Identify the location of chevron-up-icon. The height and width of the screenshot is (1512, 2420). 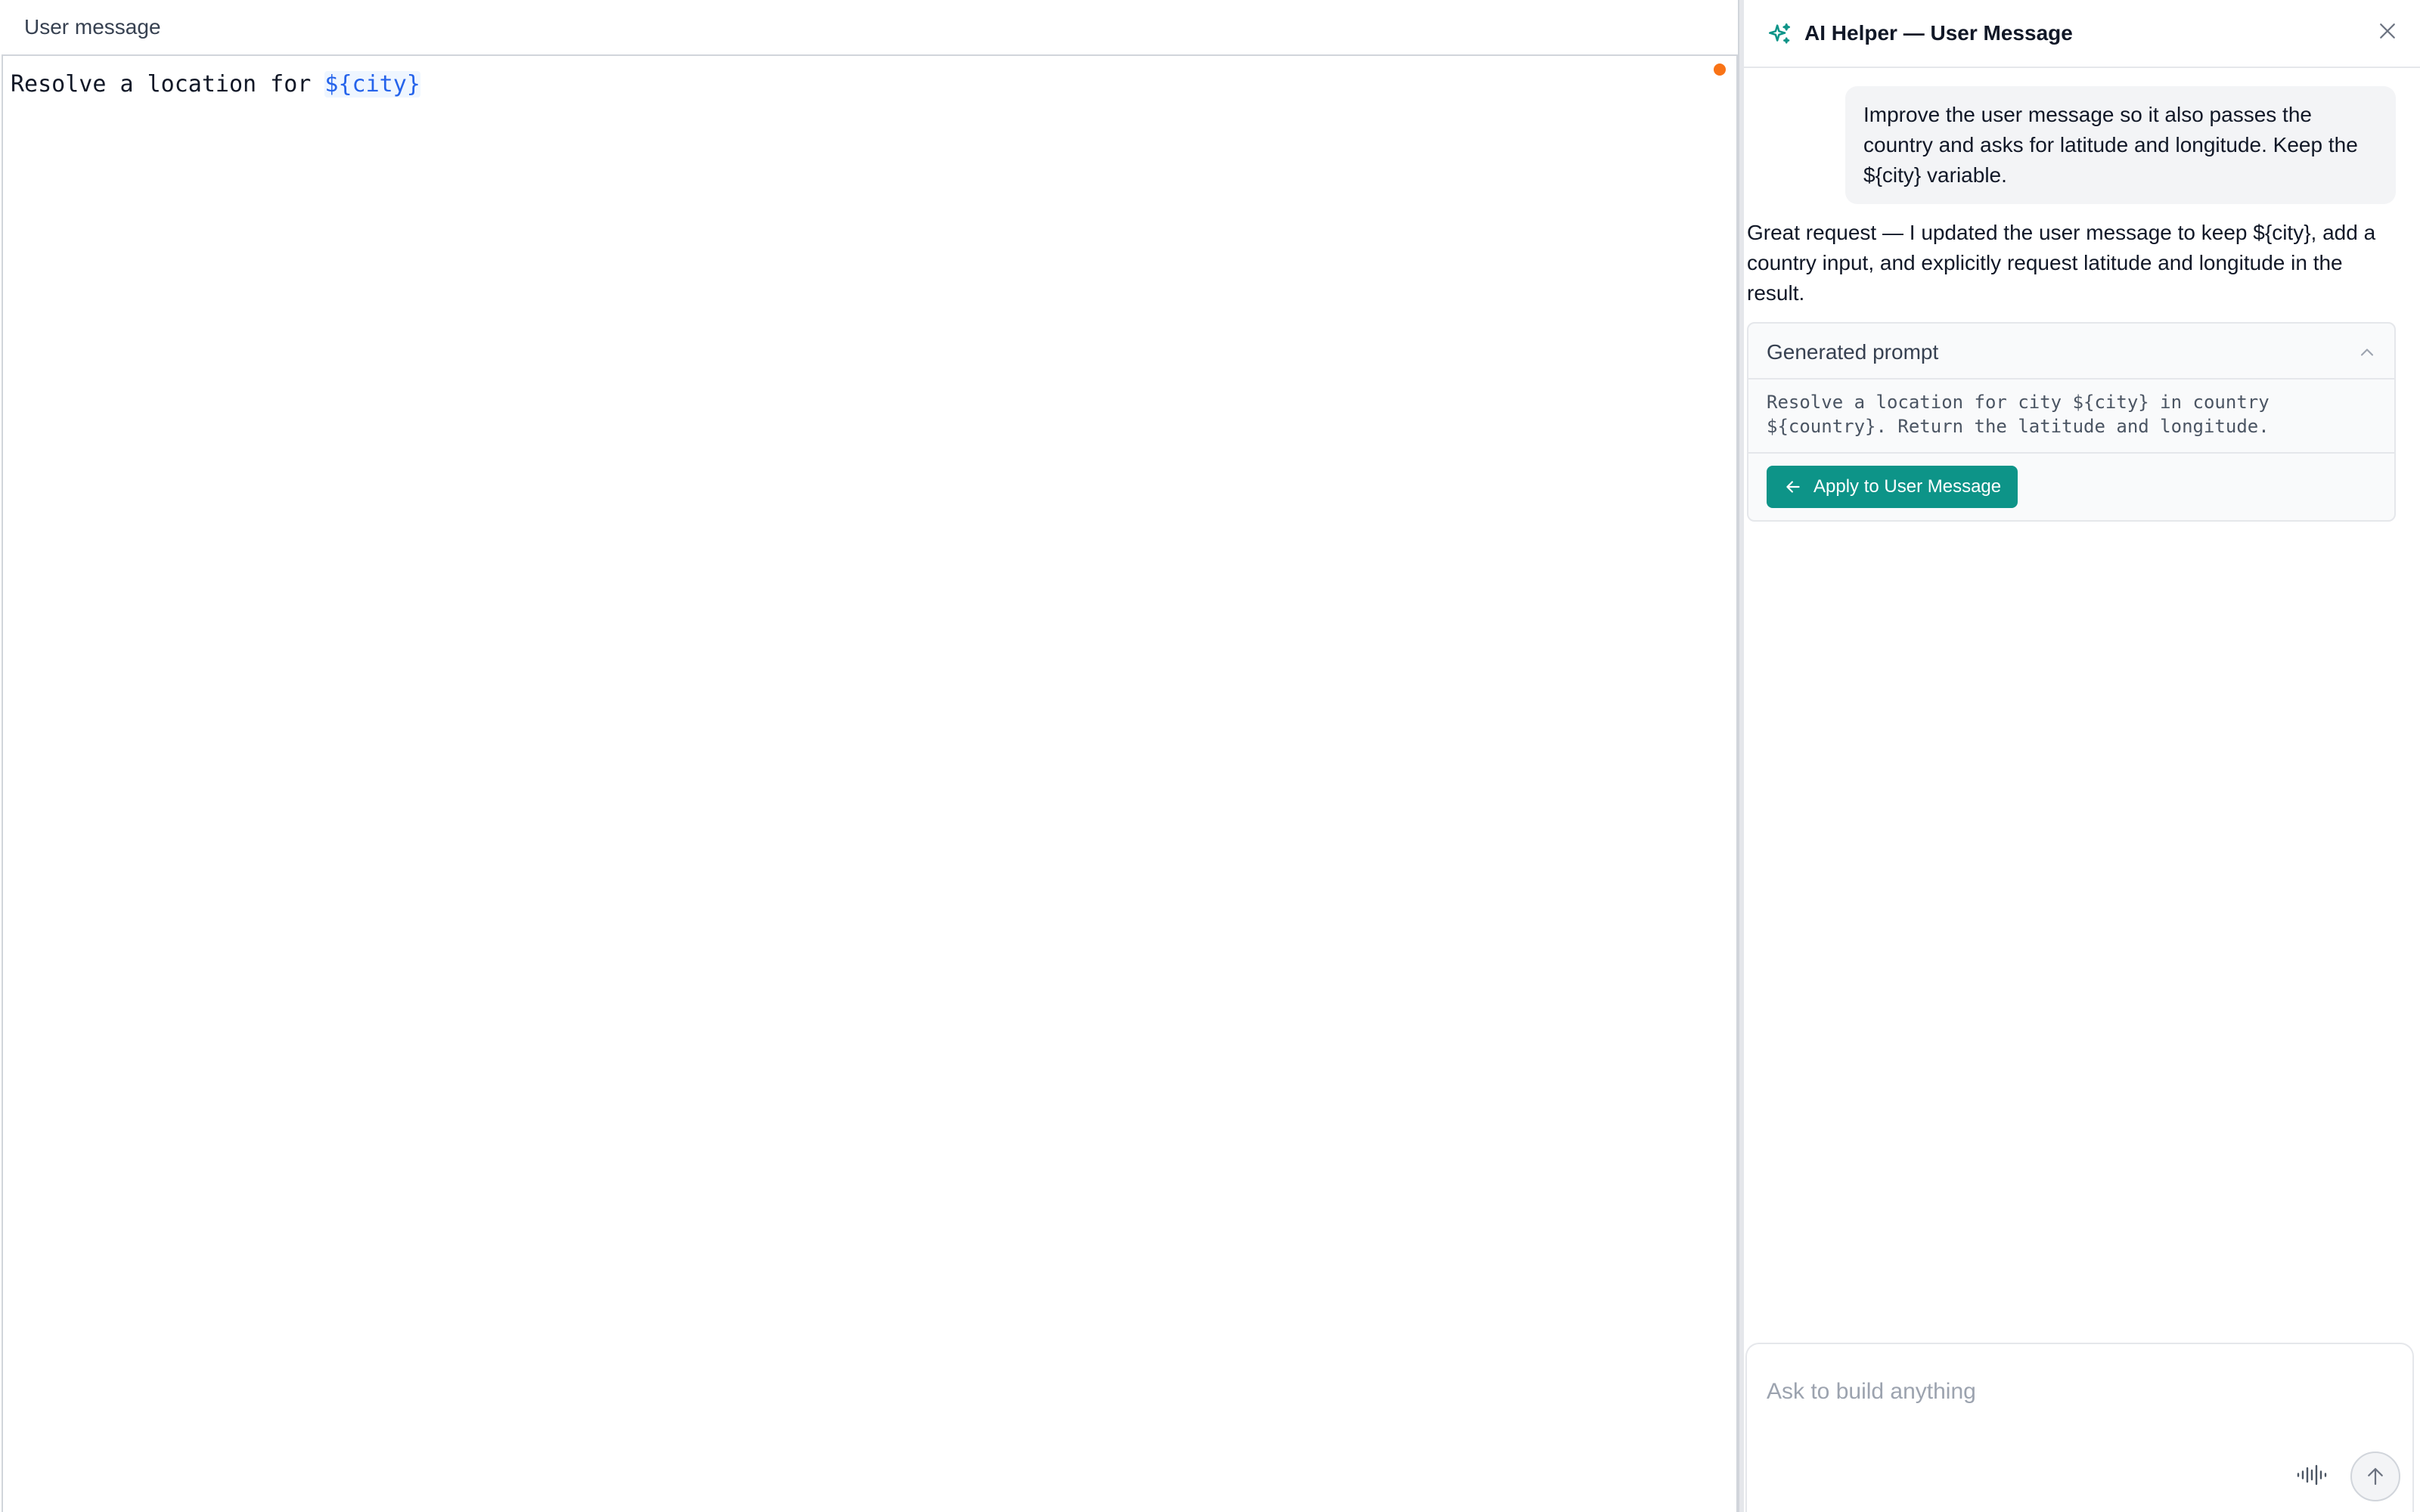
(2367, 352).